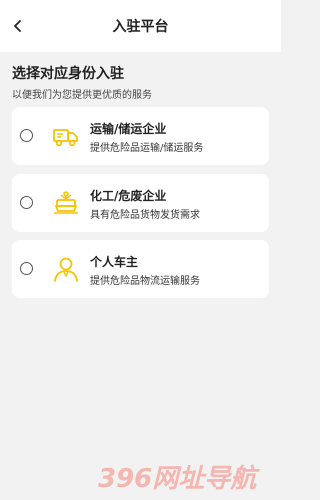 This screenshot has width=320, height=500. What do you see at coordinates (65, 138) in the screenshot?
I see `truck-icon` at bounding box center [65, 138].